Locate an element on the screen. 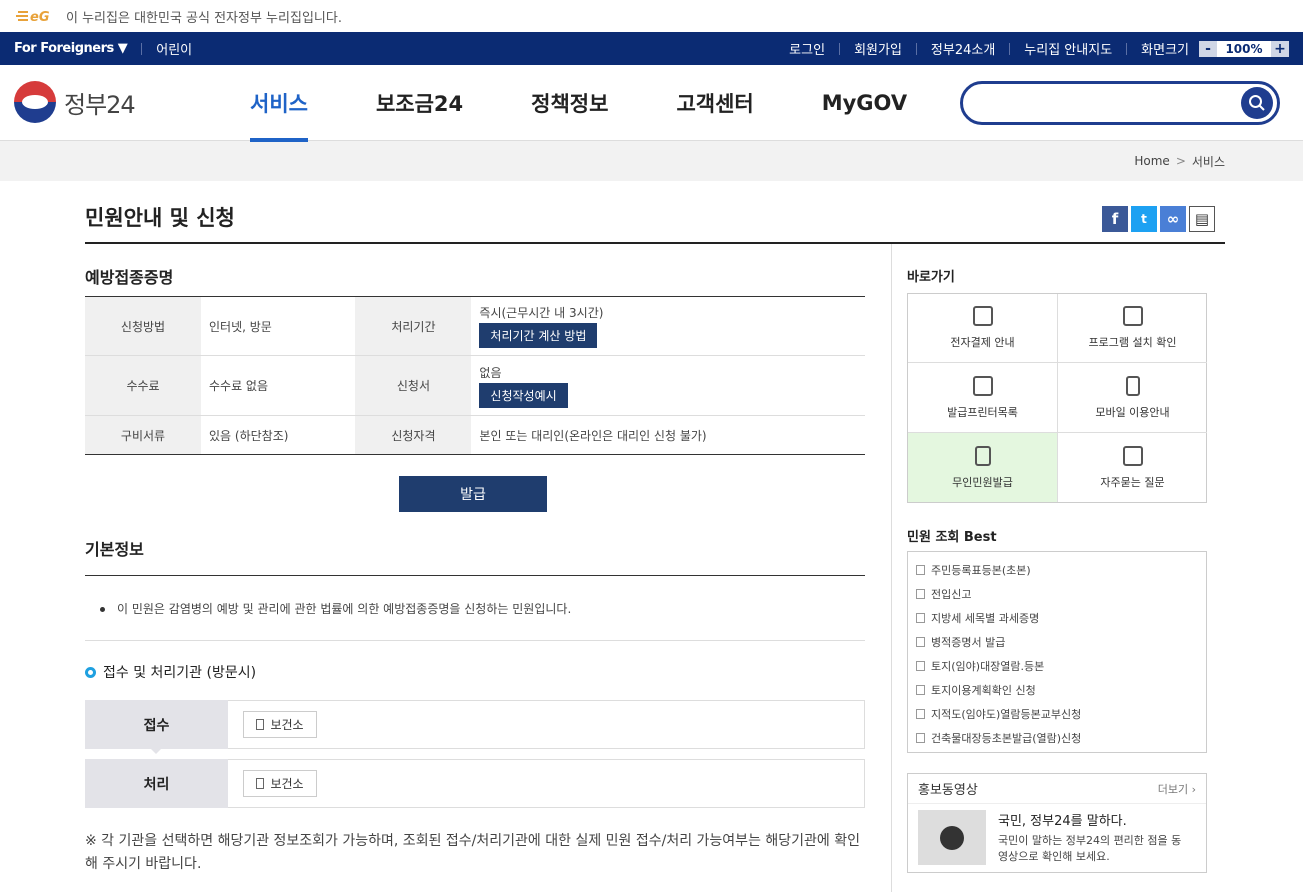  site-logo: 정부24 is located at coordinates (75, 102).